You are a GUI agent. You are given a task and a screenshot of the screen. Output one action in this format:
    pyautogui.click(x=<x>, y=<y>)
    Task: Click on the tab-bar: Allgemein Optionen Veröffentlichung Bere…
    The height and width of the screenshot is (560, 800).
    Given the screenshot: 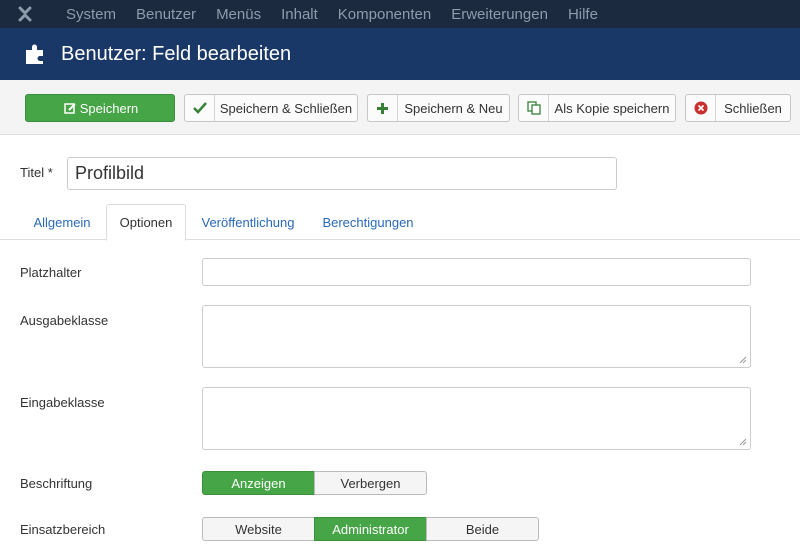 What is the action you would take?
    pyautogui.click(x=400, y=222)
    